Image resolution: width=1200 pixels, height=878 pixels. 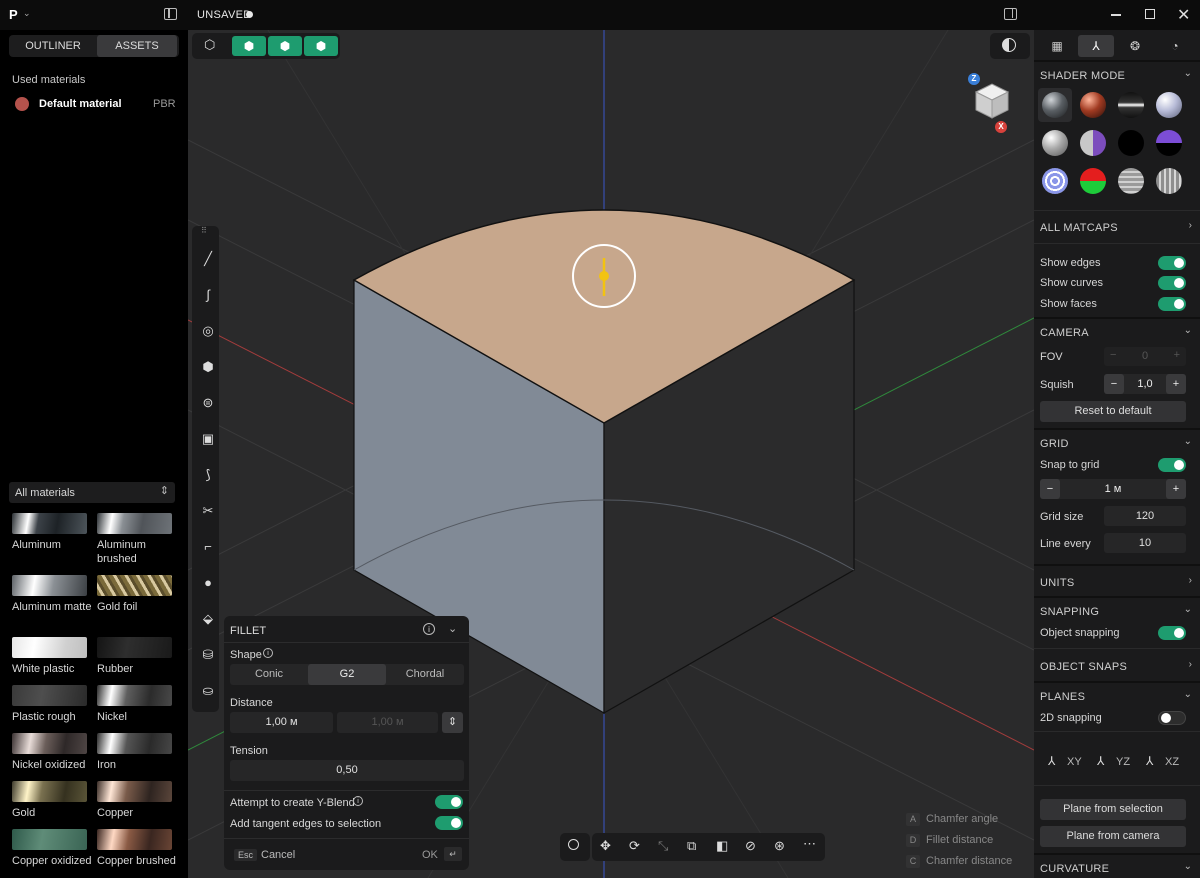 What do you see at coordinates (208, 259) in the screenshot?
I see `line-tool-icon: ╱` at bounding box center [208, 259].